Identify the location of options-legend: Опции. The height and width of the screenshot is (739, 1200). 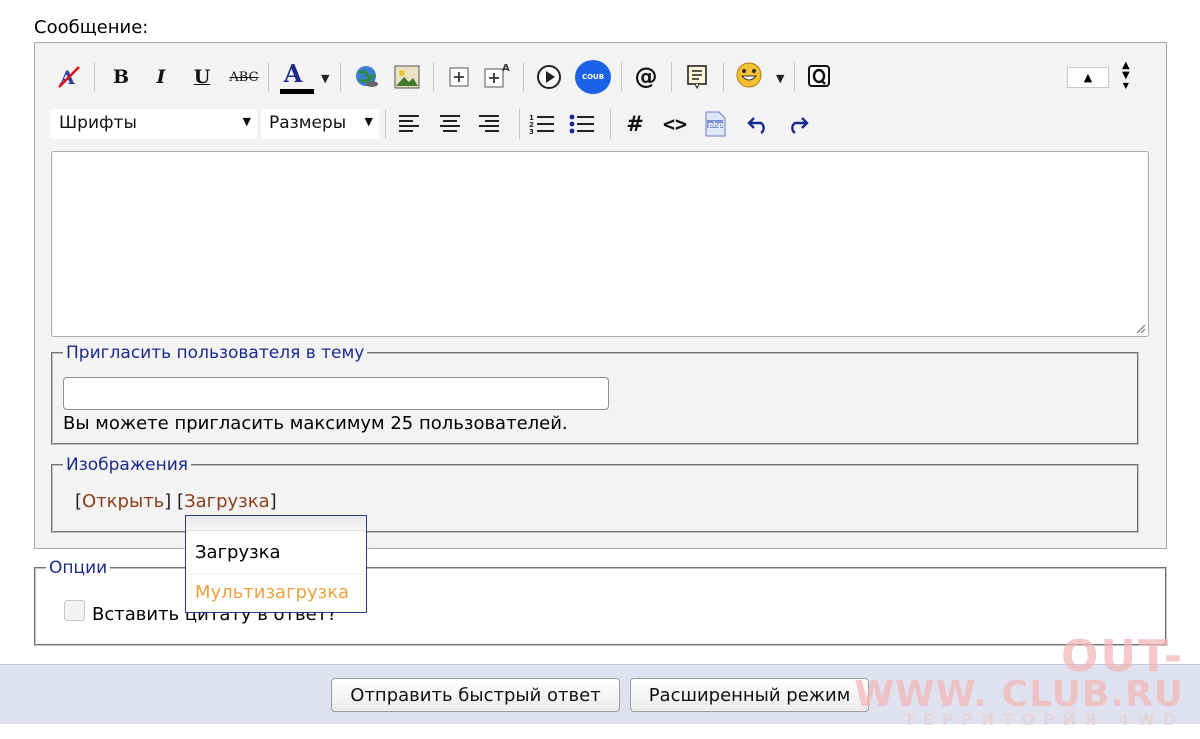
(78, 568).